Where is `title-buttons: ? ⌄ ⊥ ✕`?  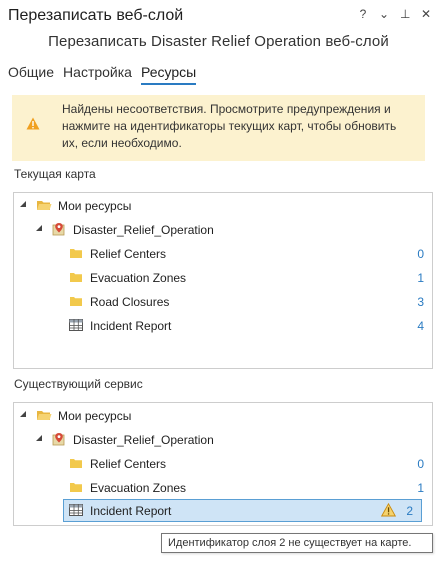 title-buttons: ? ⌄ ⊥ ✕ is located at coordinates (394, 14).